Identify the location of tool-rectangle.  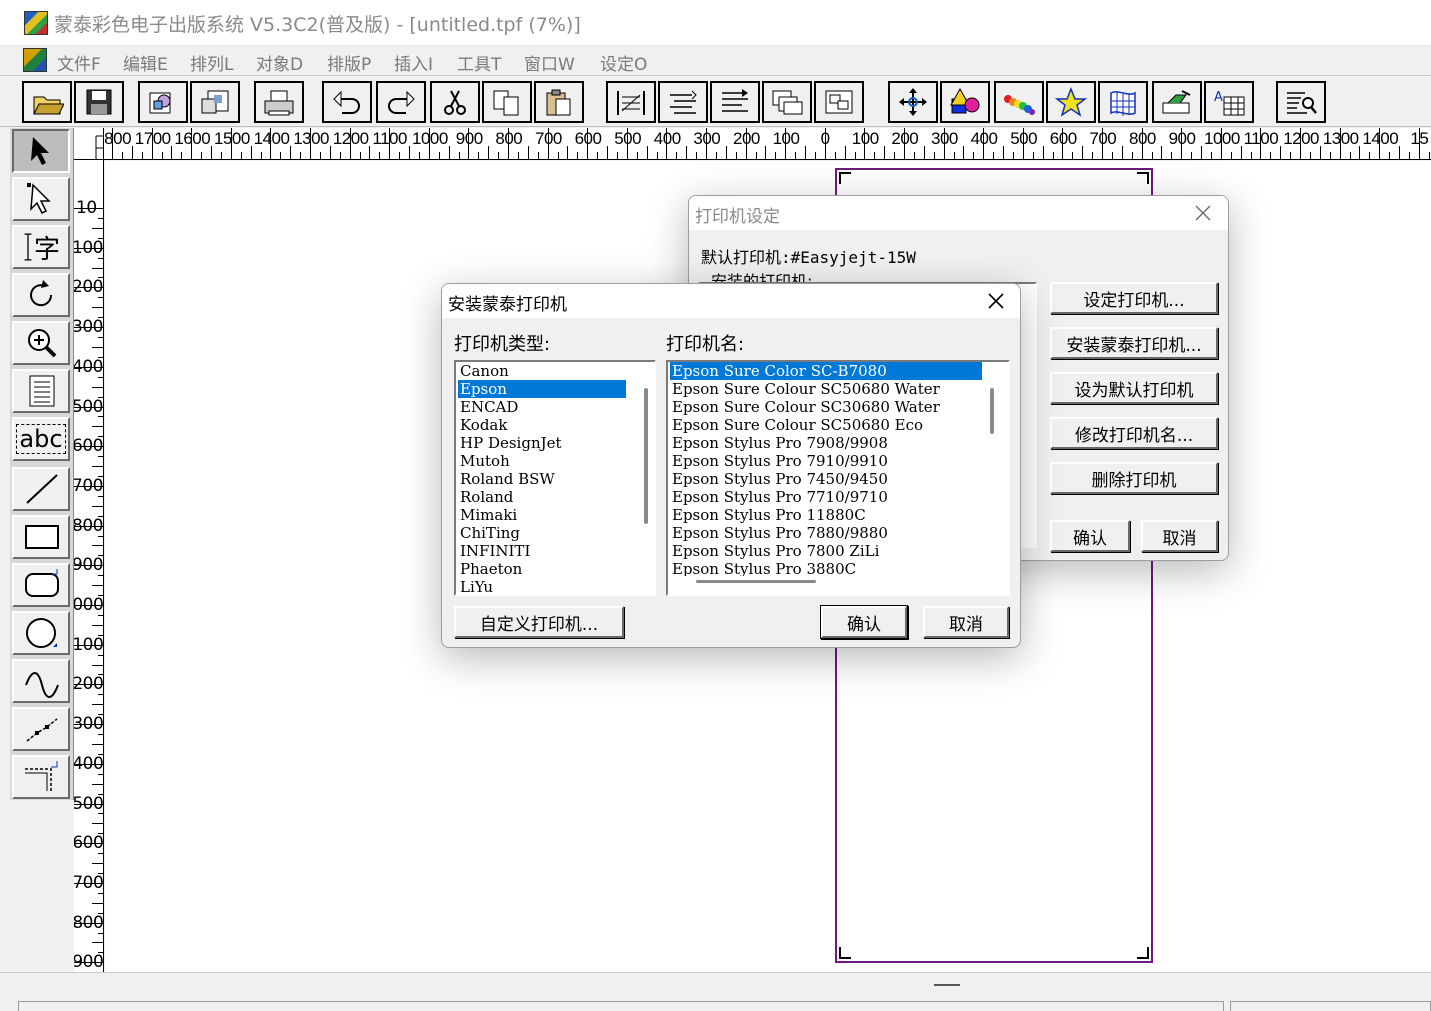
(41, 537).